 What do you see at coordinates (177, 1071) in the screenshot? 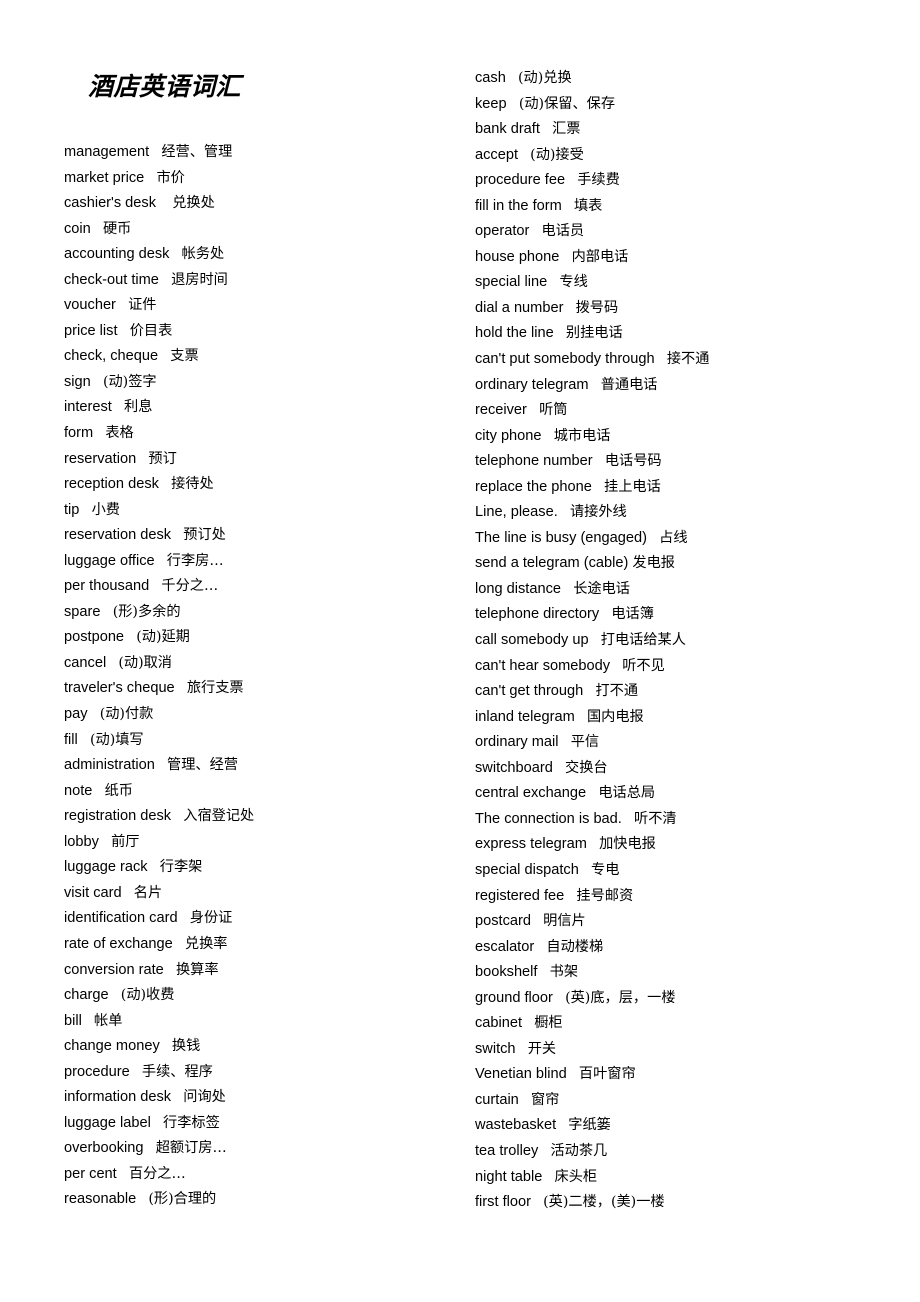
I see `vocabulary-meaning: 手续、程序` at bounding box center [177, 1071].